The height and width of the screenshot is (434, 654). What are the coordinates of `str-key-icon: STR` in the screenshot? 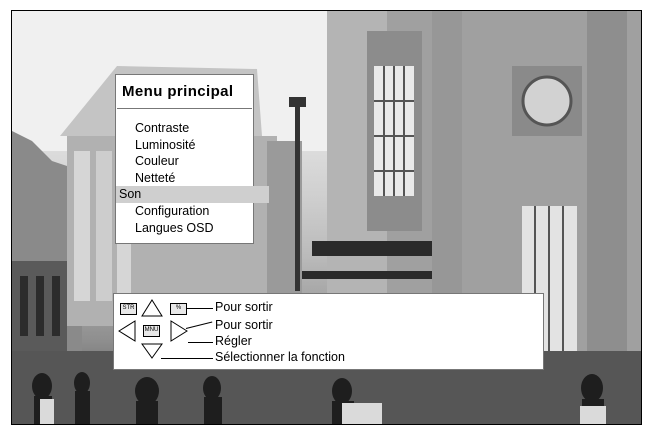 It's located at (128, 309).